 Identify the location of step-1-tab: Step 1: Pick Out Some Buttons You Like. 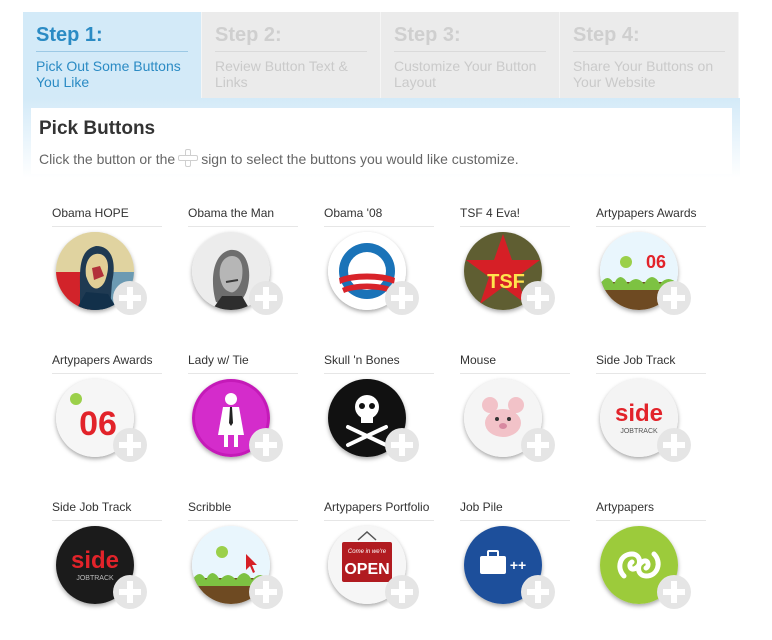
(112, 55).